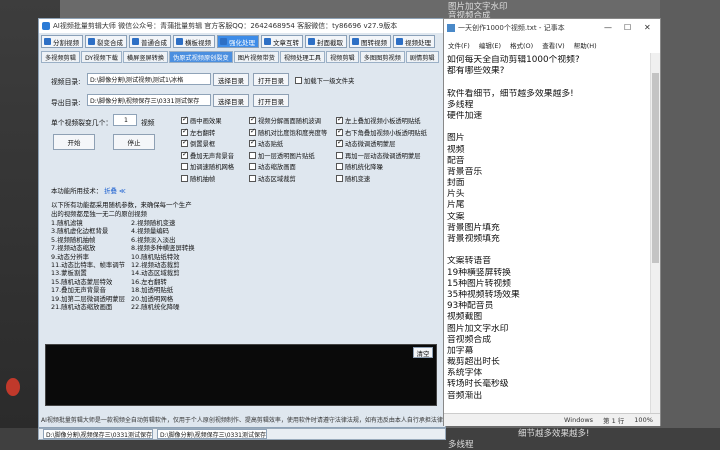  What do you see at coordinates (238, 41) in the screenshot?
I see `toolbar-button: 强化处理` at bounding box center [238, 41].